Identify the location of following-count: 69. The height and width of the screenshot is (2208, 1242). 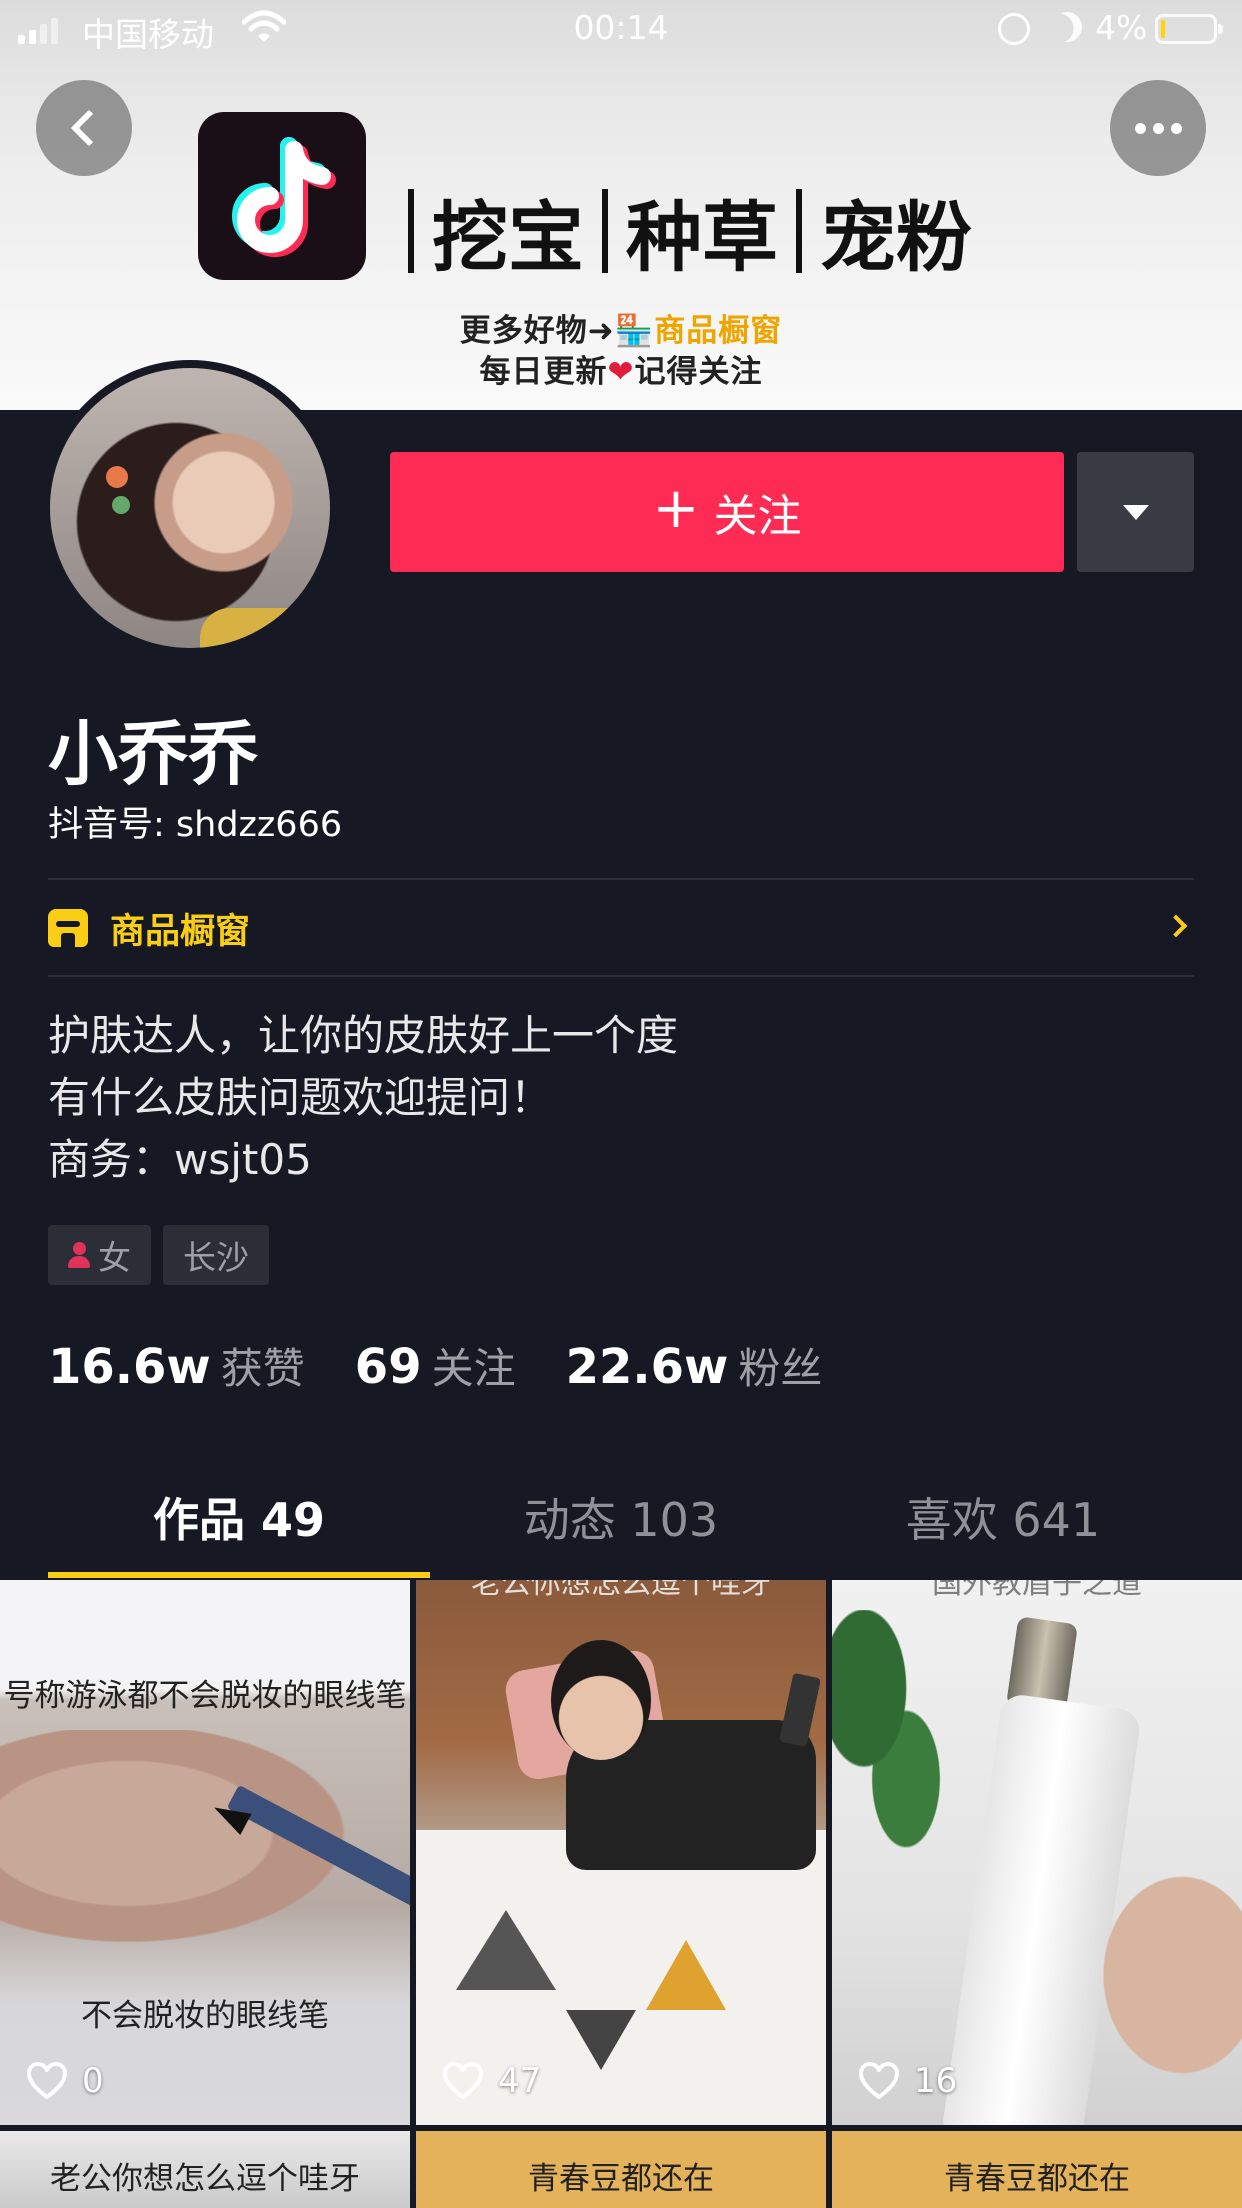
(388, 1367).